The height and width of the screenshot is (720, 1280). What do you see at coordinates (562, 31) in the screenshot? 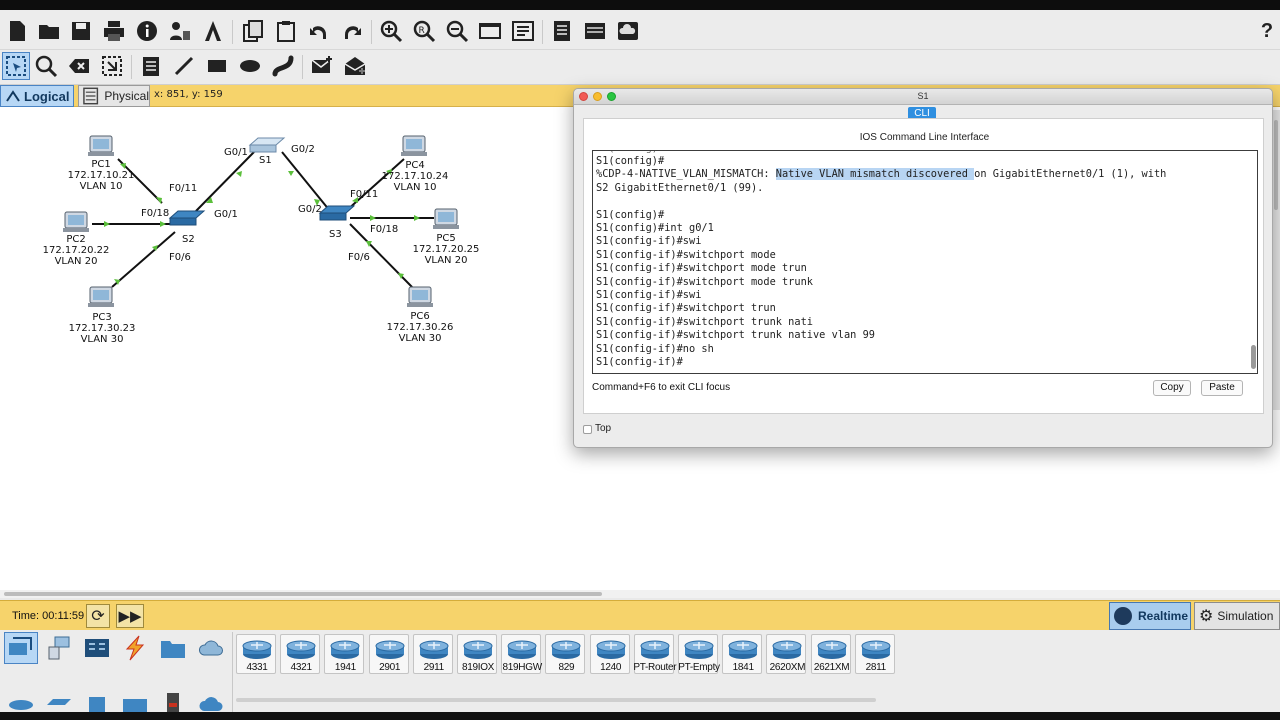
I see `cluster-icon` at bounding box center [562, 31].